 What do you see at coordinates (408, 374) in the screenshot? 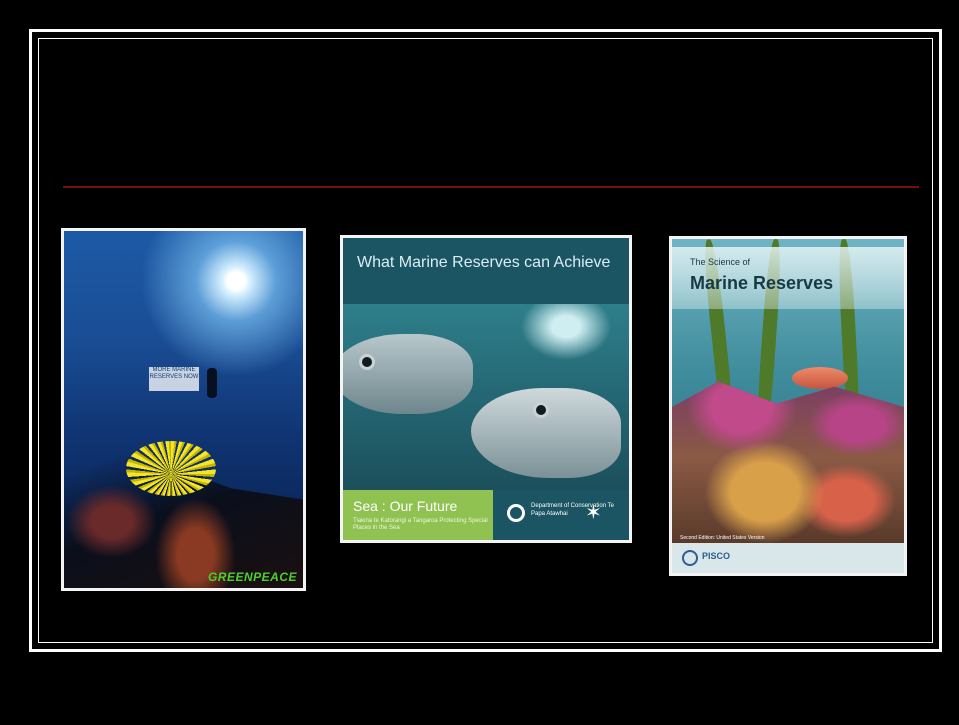
I see `snapper-fish-left` at bounding box center [408, 374].